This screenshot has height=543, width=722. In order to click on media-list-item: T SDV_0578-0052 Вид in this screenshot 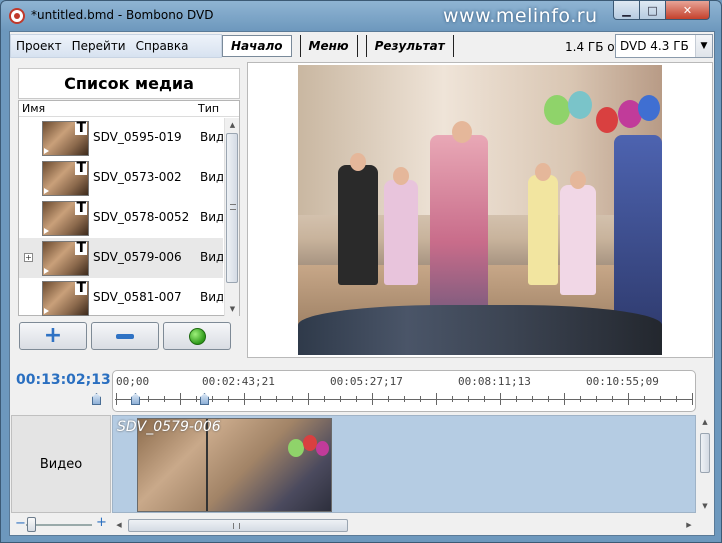, I will do `click(121, 218)`.